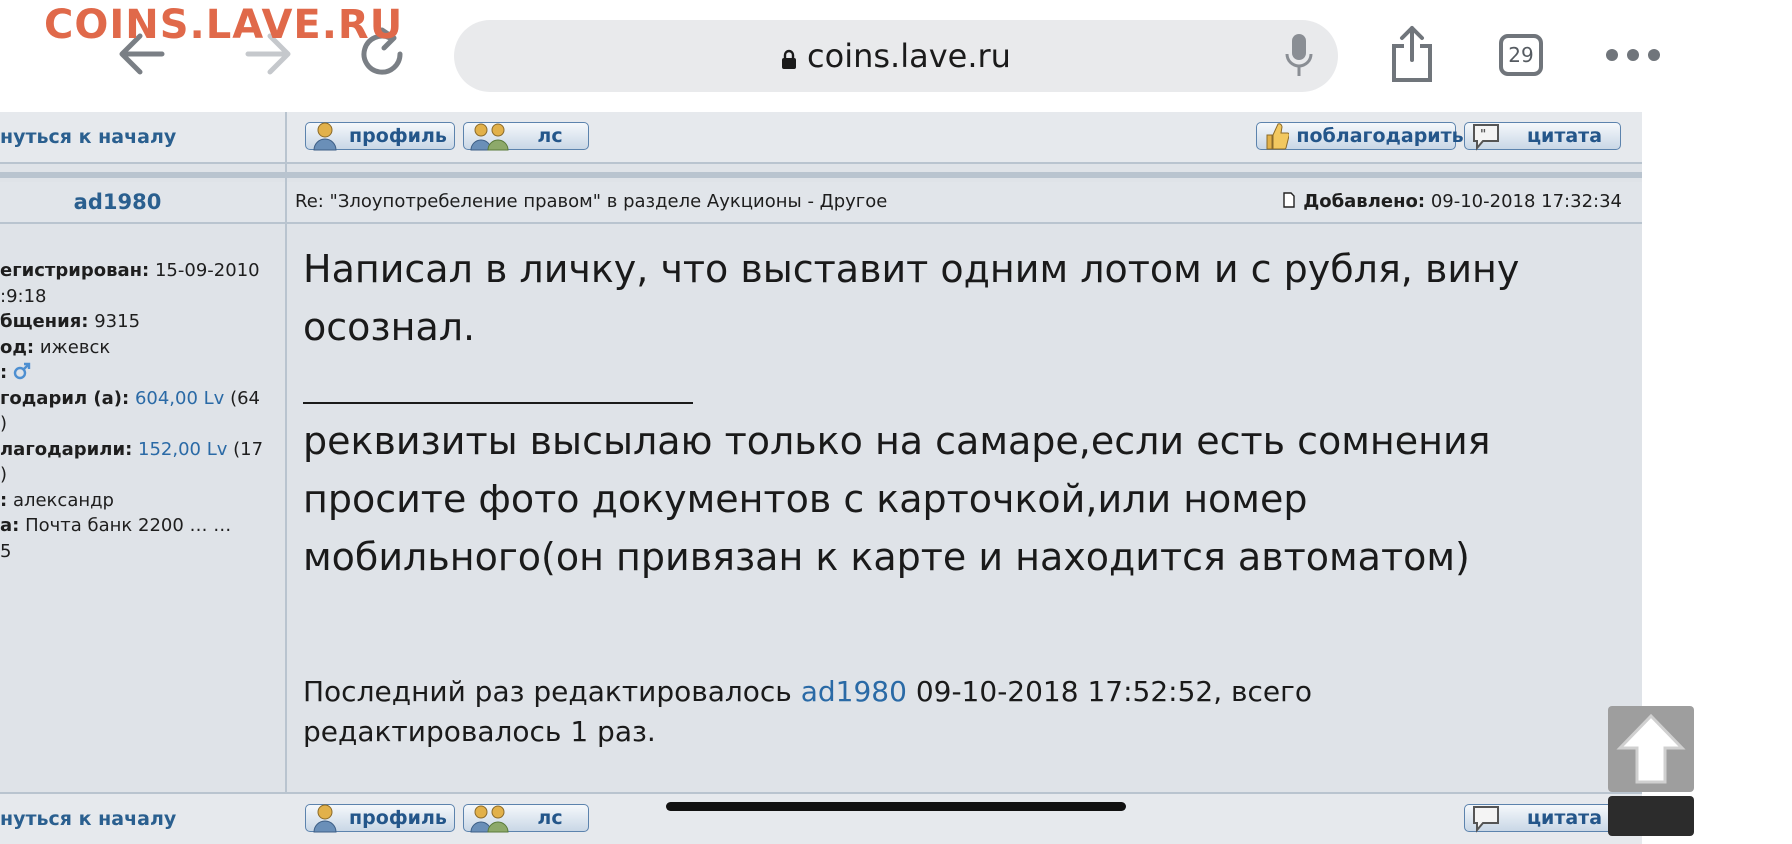 The height and width of the screenshot is (844, 1792). What do you see at coordinates (896, 806) in the screenshot?
I see `home-indicator` at bounding box center [896, 806].